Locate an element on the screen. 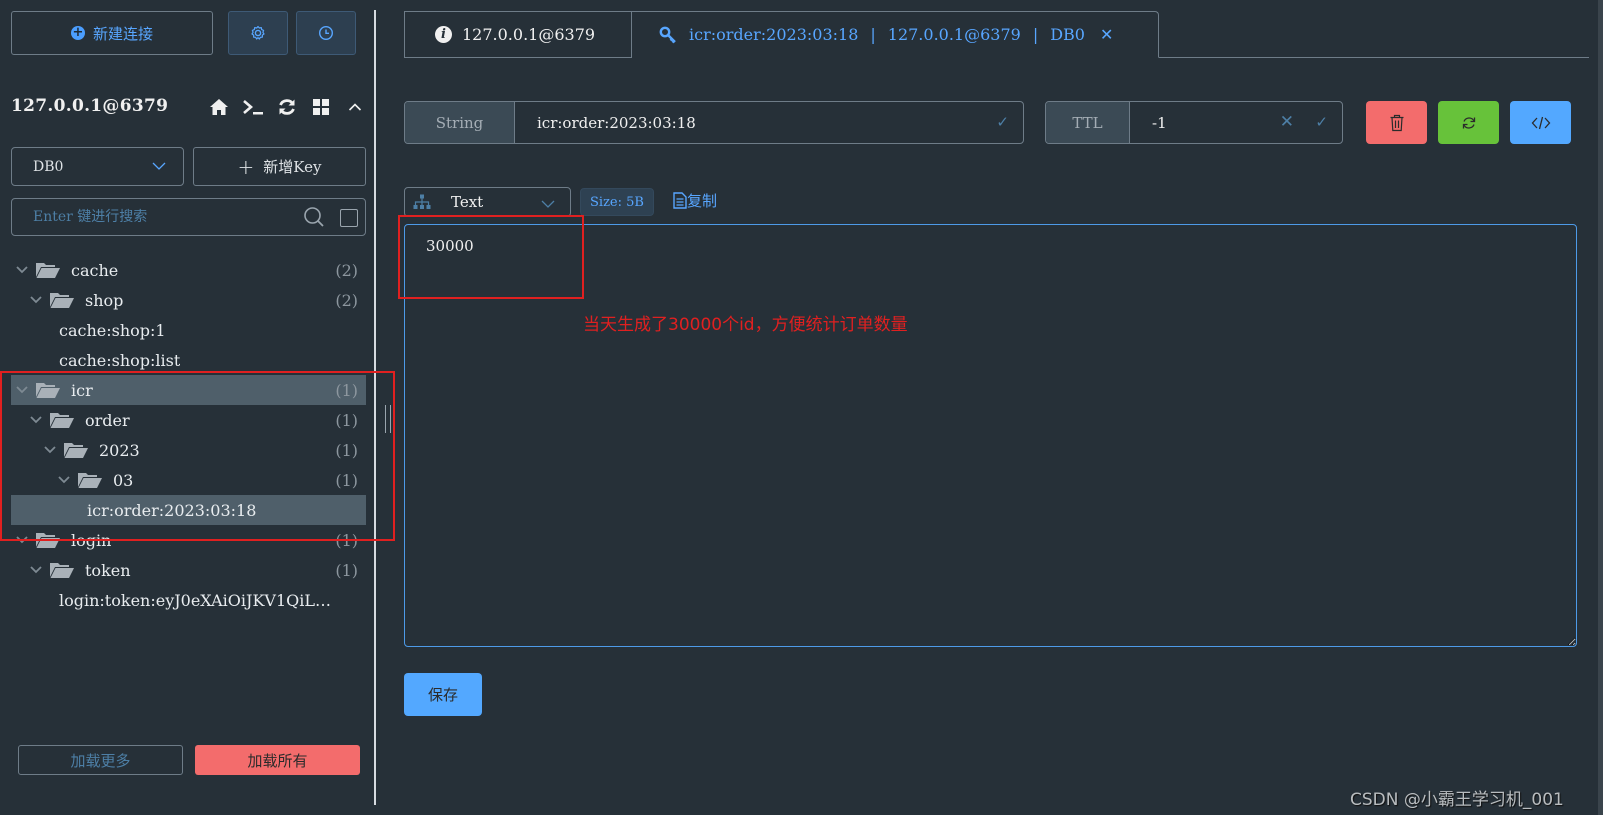 This screenshot has height=815, width=1603. tree-folder-label: token is located at coordinates (108, 570).